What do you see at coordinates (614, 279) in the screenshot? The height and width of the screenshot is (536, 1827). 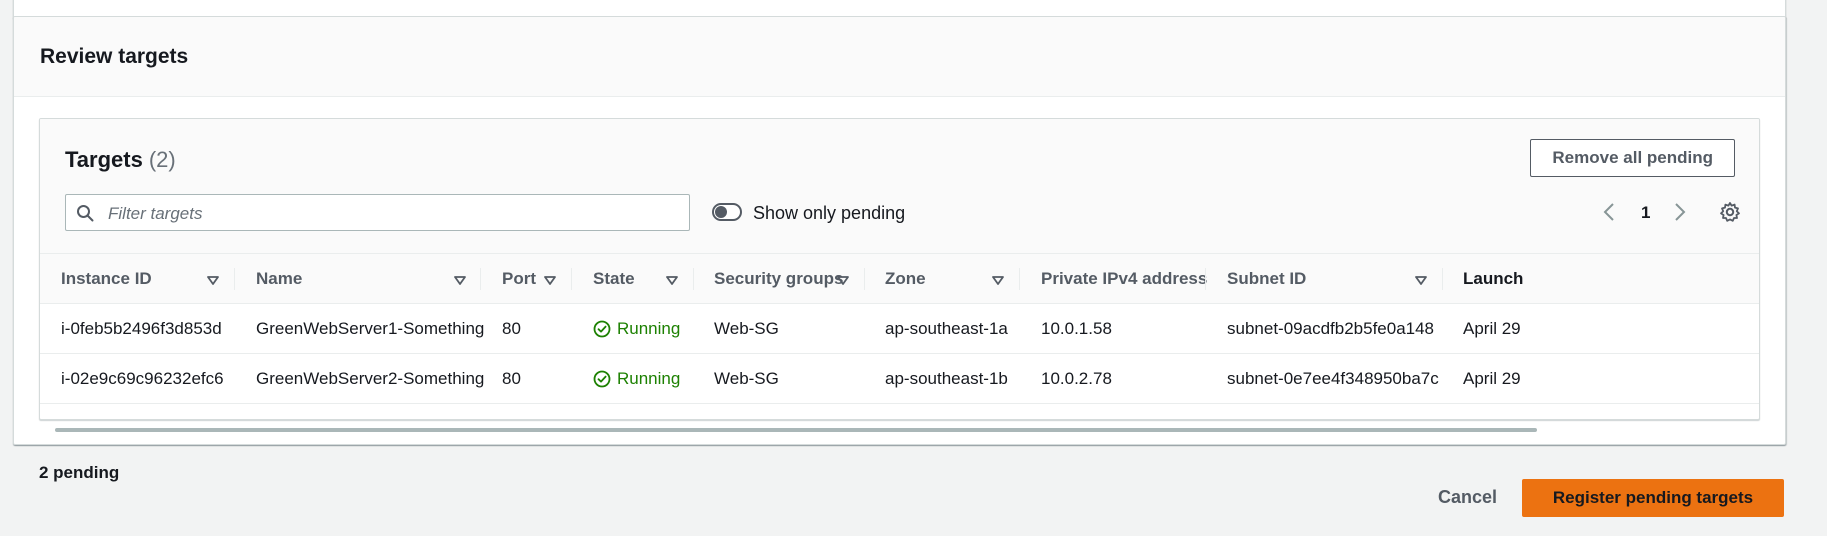 I see `column-header-state: State` at bounding box center [614, 279].